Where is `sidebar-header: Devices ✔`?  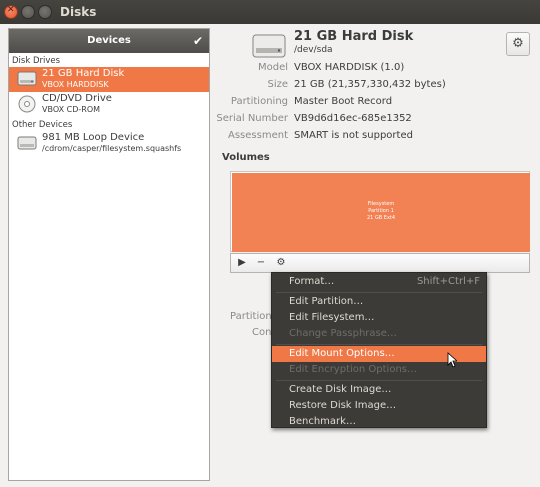 sidebar-header: Devices ✔ is located at coordinates (109, 41).